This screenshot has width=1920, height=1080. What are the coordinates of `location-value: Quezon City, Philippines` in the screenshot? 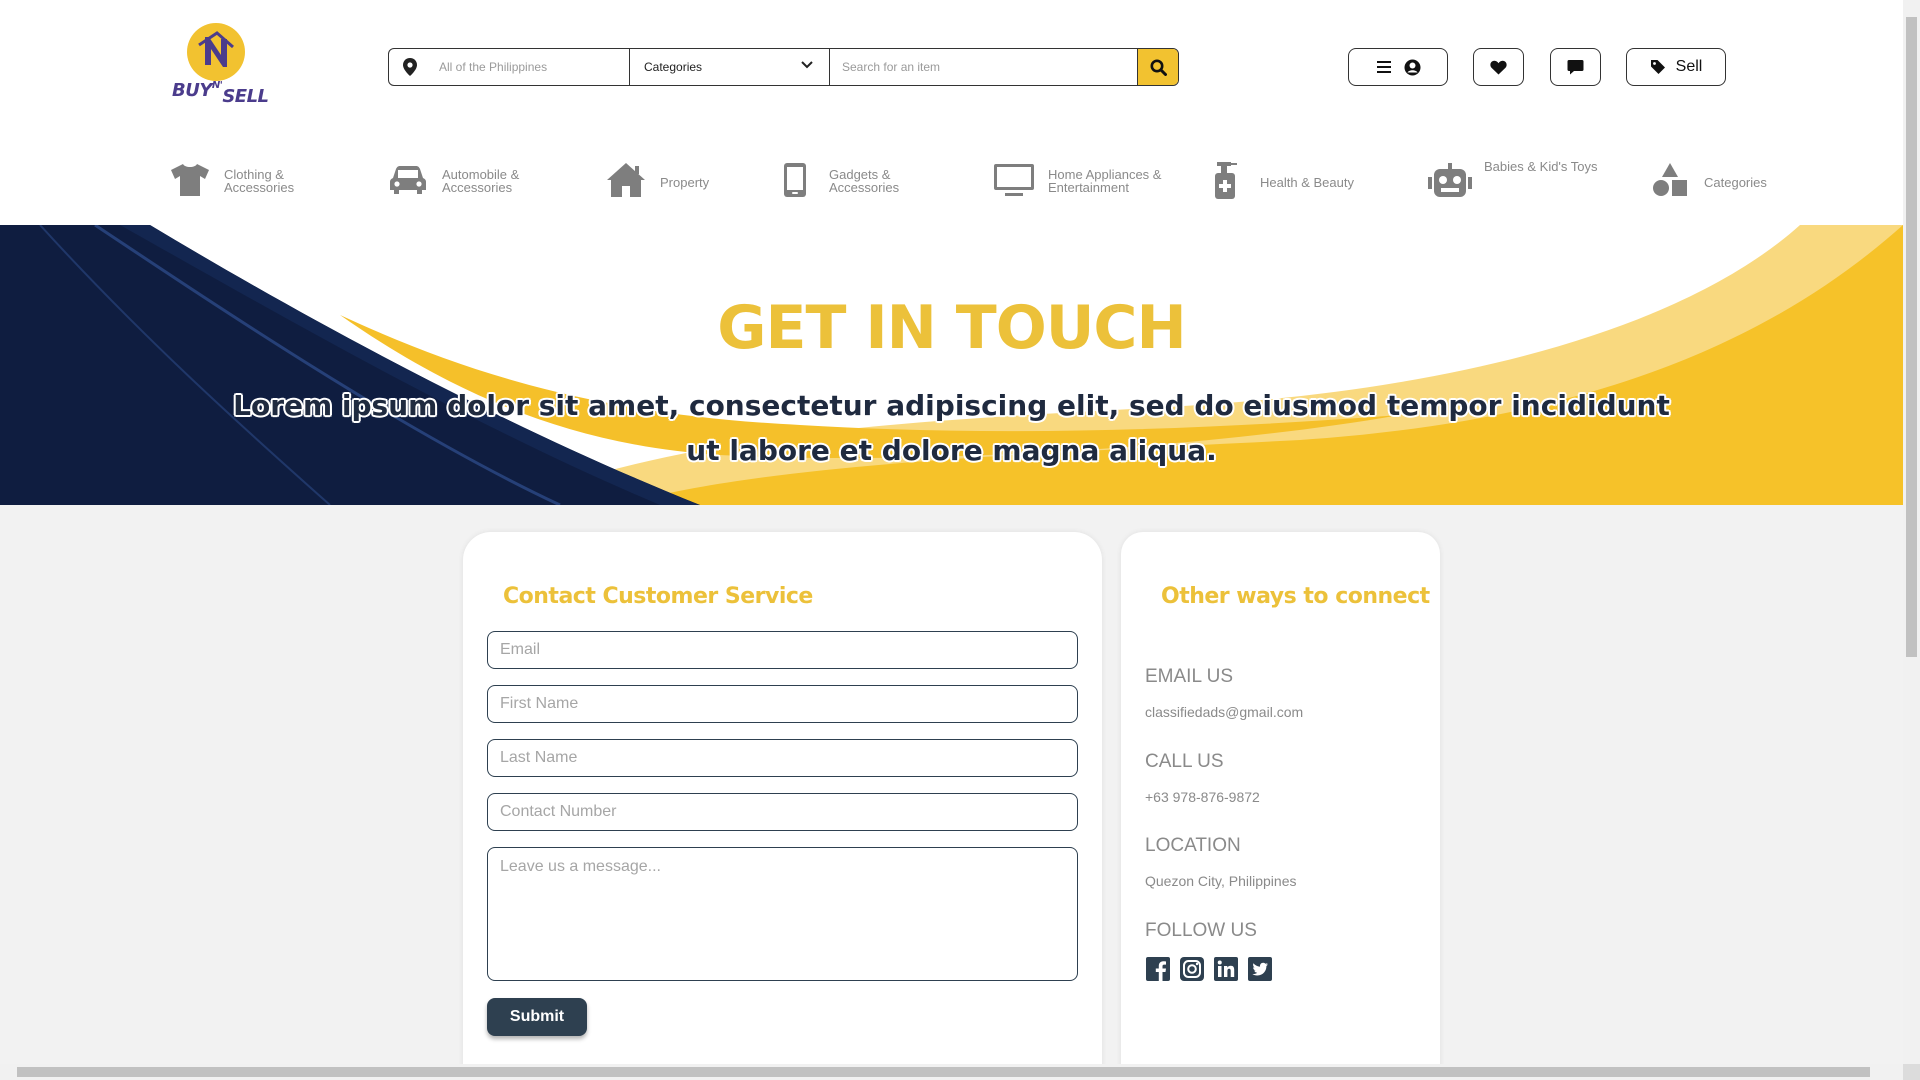 It's located at (1221, 881).